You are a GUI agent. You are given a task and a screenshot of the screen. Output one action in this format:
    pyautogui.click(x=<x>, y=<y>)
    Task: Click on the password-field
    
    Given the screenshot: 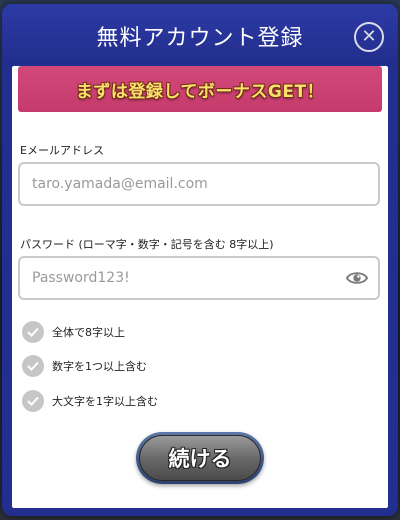 What is the action you would take?
    pyautogui.click(x=182, y=278)
    